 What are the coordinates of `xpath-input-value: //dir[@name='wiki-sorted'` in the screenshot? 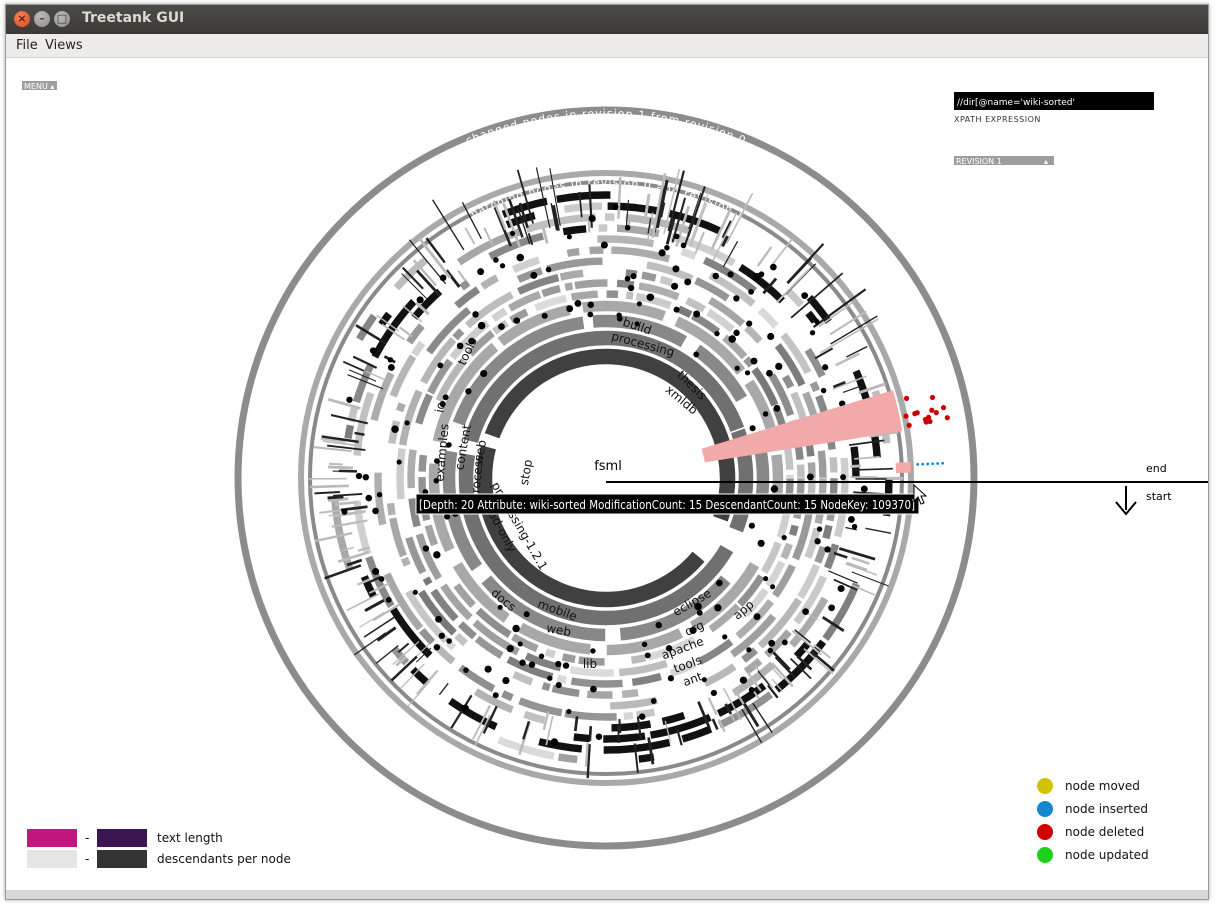 It's located at (1016, 103).